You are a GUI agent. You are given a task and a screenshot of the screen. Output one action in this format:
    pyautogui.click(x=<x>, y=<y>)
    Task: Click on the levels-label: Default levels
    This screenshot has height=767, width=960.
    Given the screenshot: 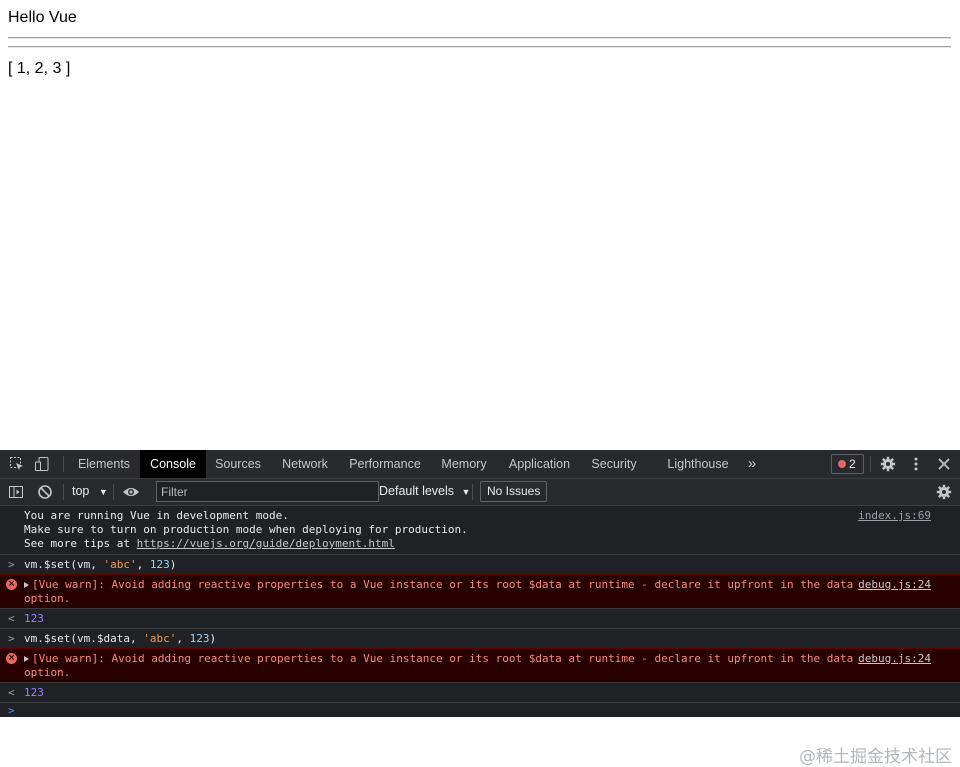 What is the action you would take?
    pyautogui.click(x=417, y=491)
    